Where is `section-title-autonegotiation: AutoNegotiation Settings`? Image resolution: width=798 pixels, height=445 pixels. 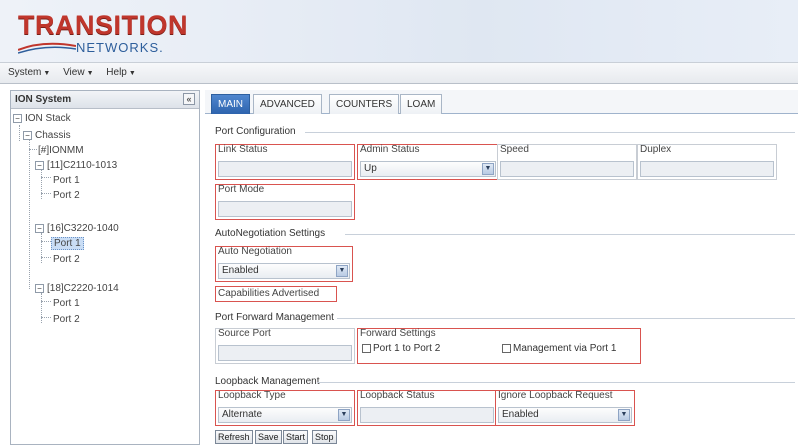
section-title-autonegotiation: AutoNegotiation Settings is located at coordinates (270, 233).